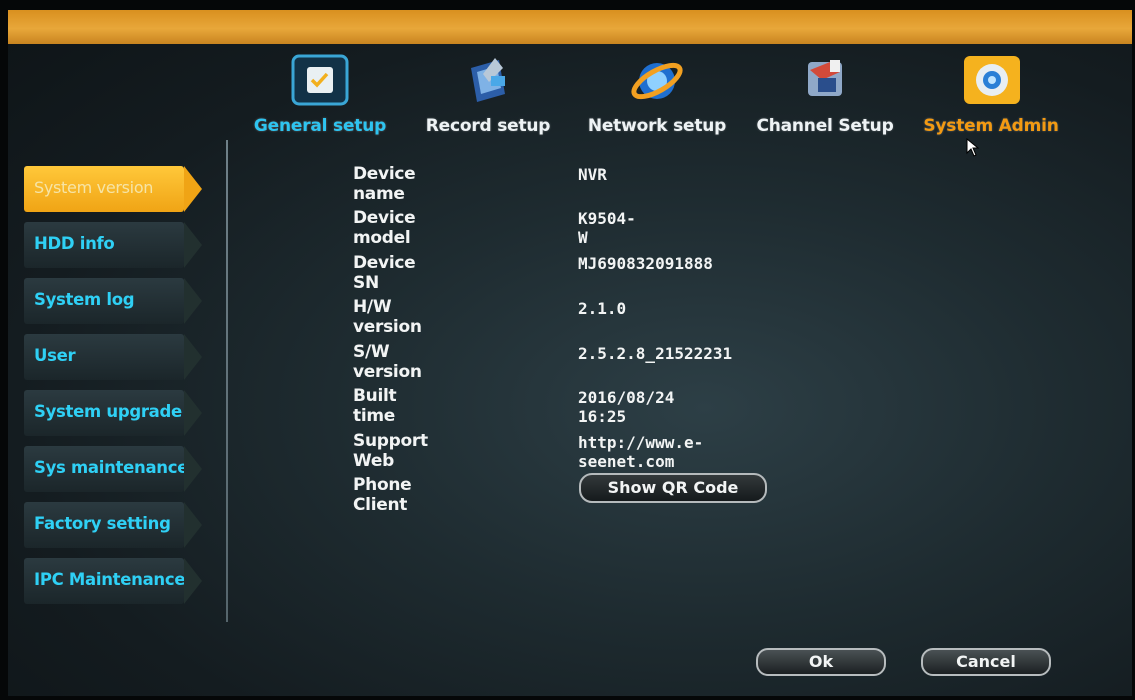 The image size is (1135, 700). I want to click on tab-system-admin: System Admin, so click(991, 99).